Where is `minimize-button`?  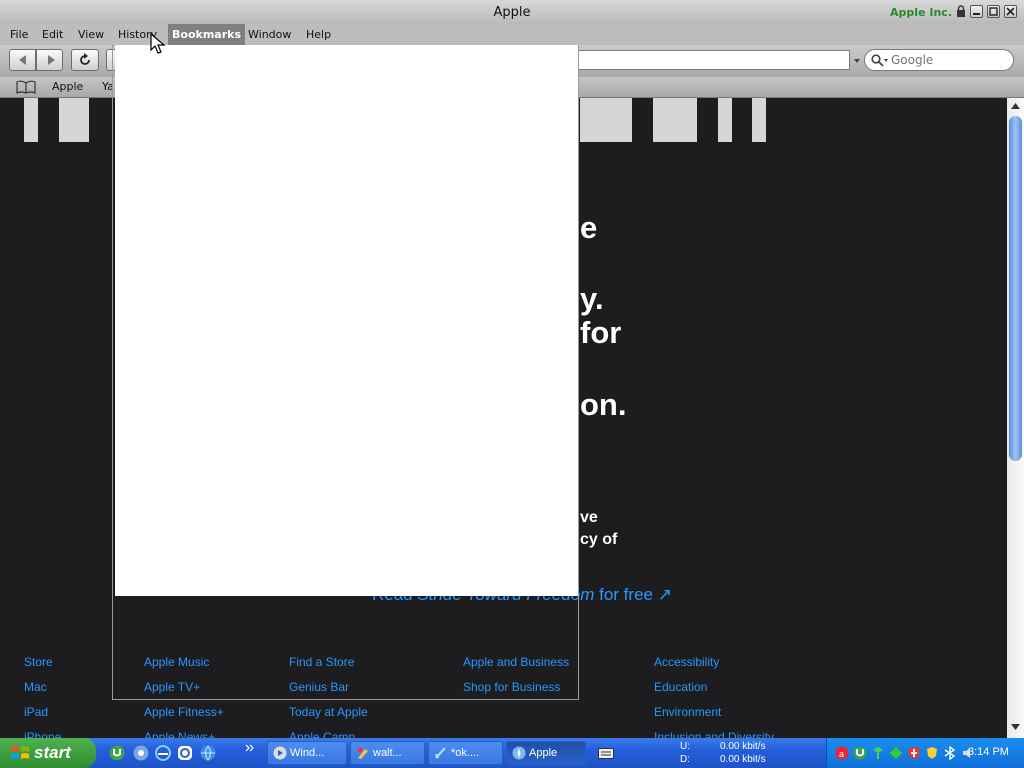
minimize-button is located at coordinates (976, 11).